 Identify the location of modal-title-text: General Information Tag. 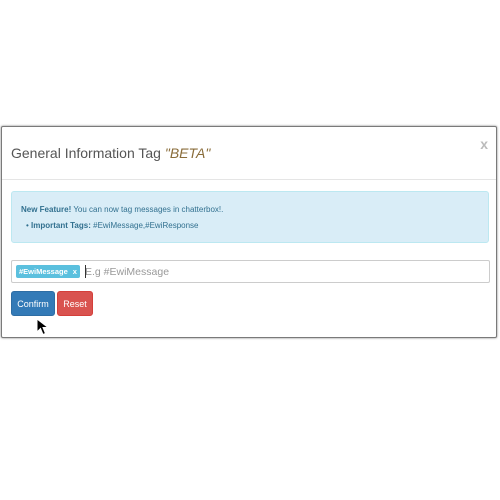
(88, 153).